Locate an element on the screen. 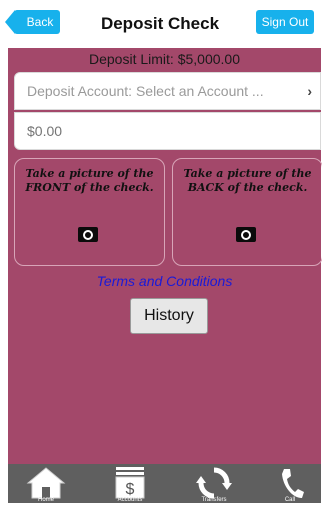  header: Back Deposit Check Sign Out is located at coordinates (161, 24).